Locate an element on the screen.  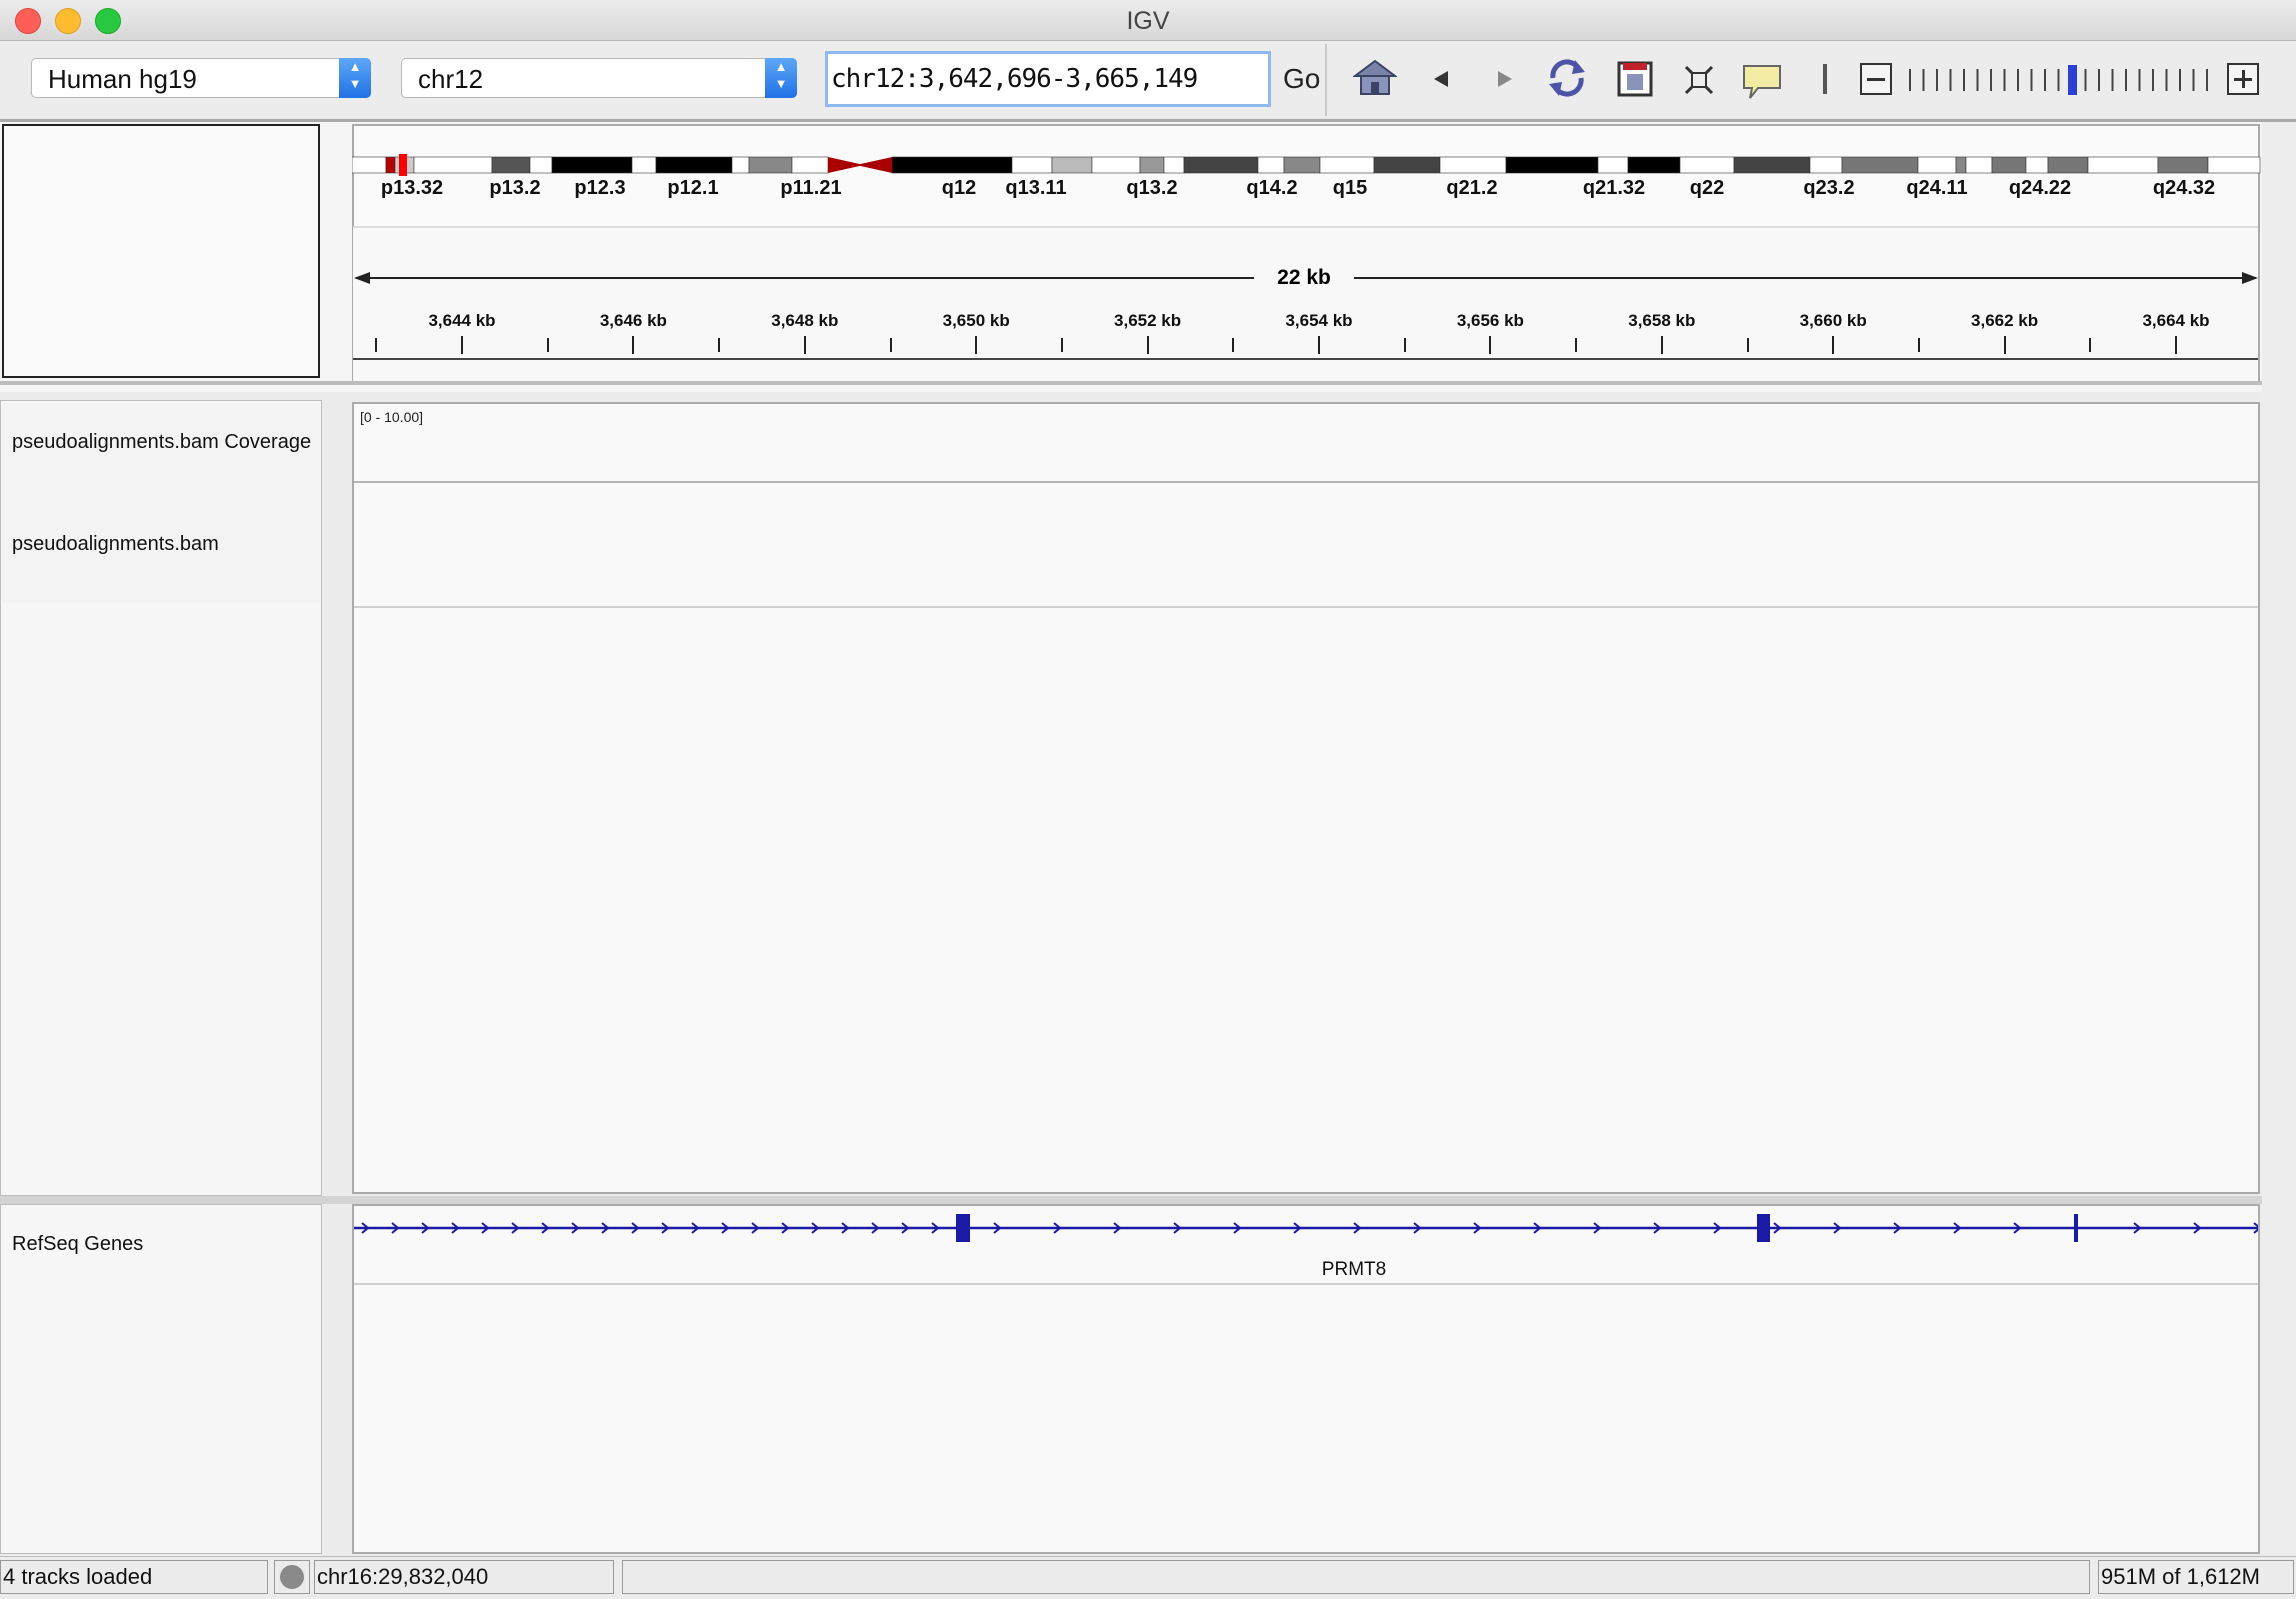
gene-exon is located at coordinates (963, 1228).